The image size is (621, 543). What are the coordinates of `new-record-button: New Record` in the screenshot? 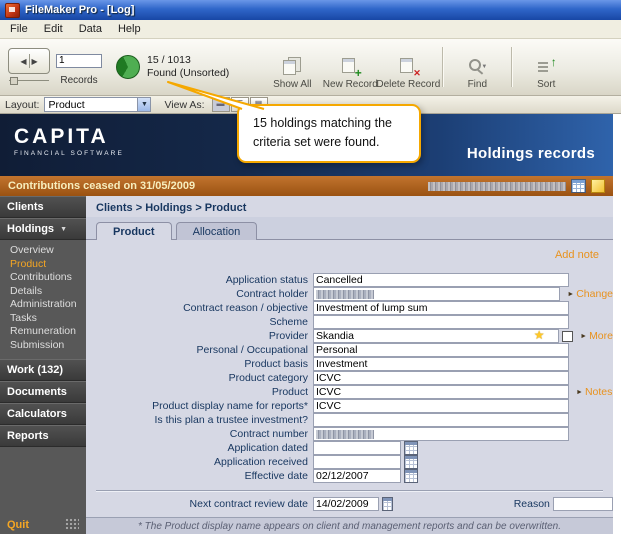 It's located at (350, 67).